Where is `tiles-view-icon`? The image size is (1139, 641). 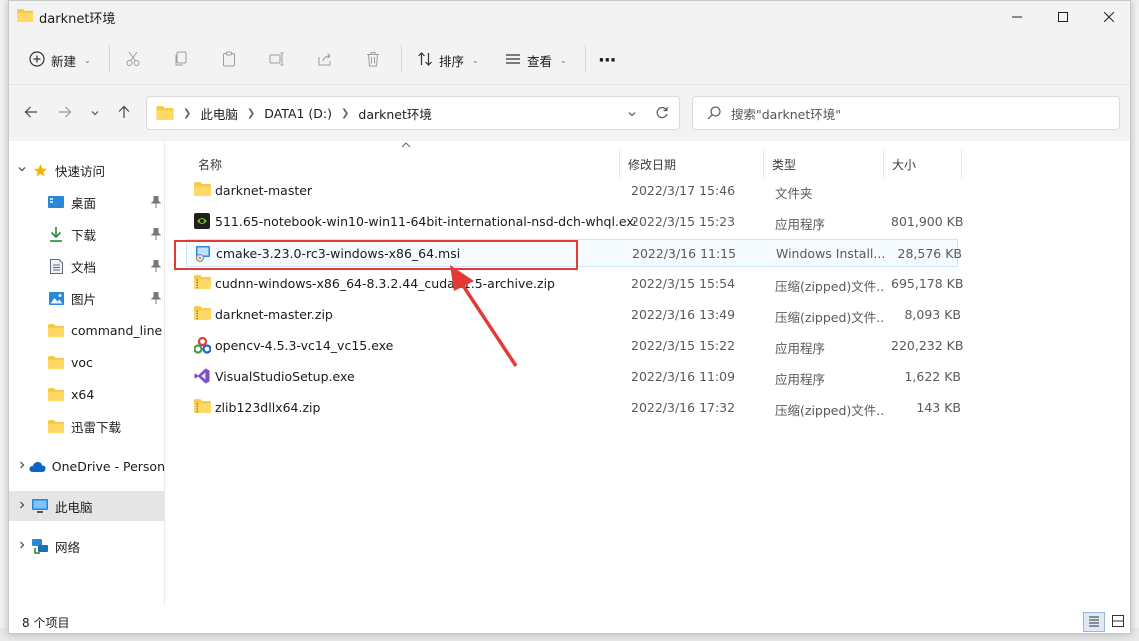 tiles-view-icon is located at coordinates (1118, 622).